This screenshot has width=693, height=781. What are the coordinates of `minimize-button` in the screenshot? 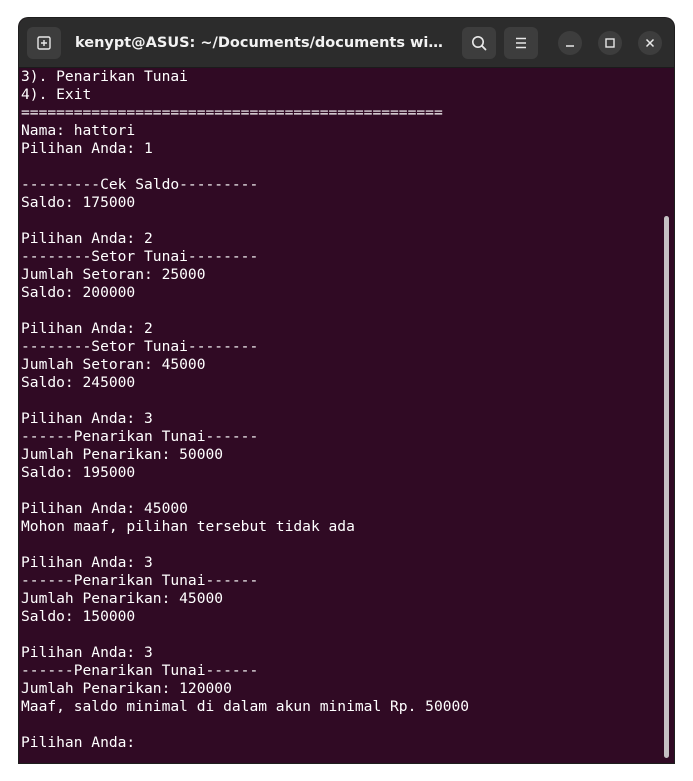 It's located at (570, 43).